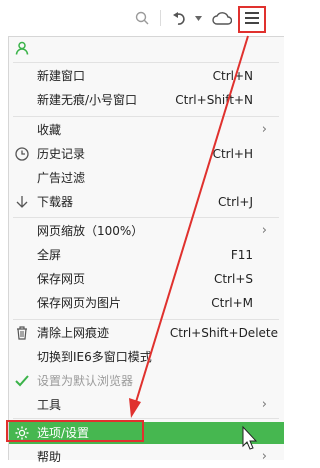  I want to click on account-row, so click(146, 49).